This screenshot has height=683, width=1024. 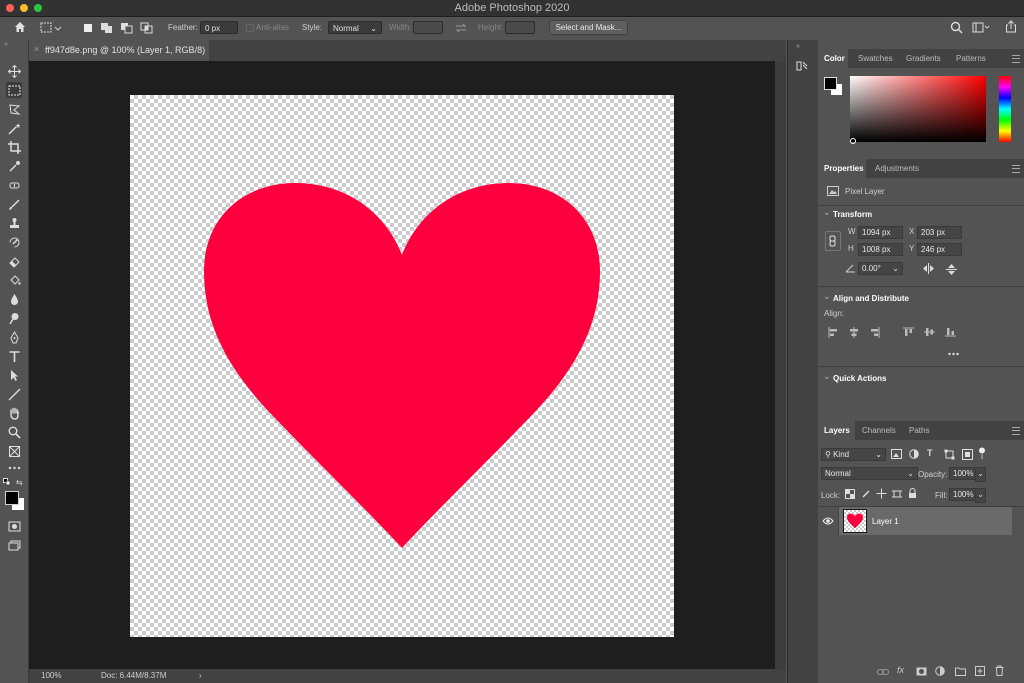 I want to click on history-brush-tool-icon, so click(x=14, y=242).